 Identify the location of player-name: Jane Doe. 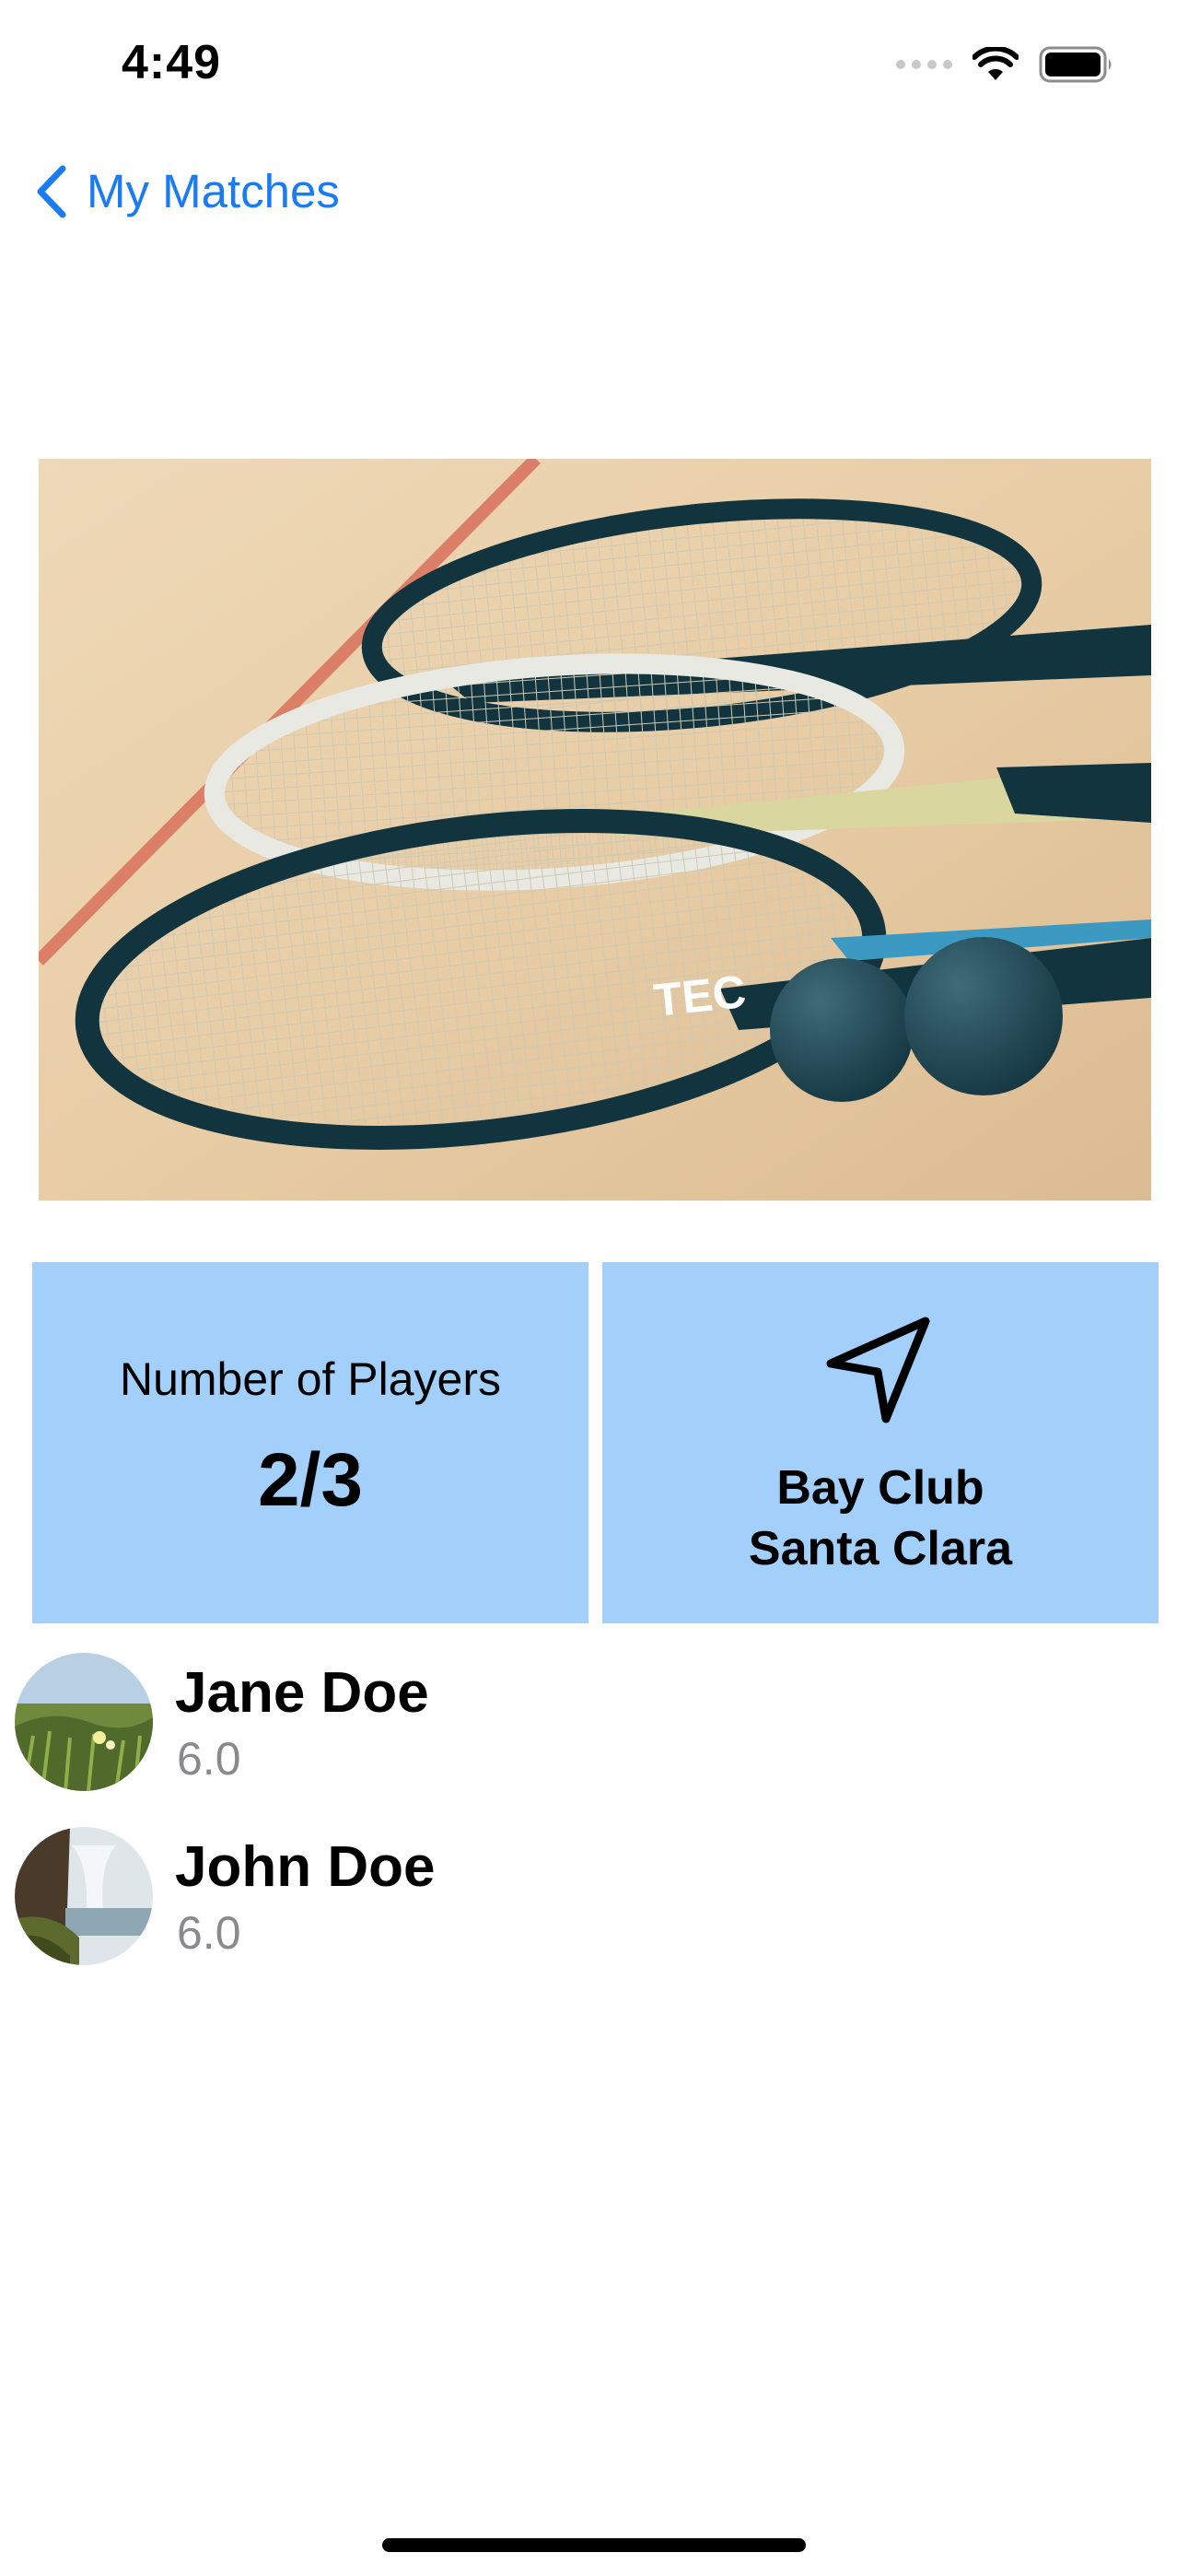
(302, 1693).